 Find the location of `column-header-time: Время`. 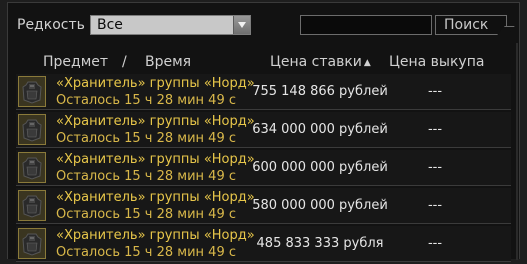

column-header-time: Время is located at coordinates (168, 62).